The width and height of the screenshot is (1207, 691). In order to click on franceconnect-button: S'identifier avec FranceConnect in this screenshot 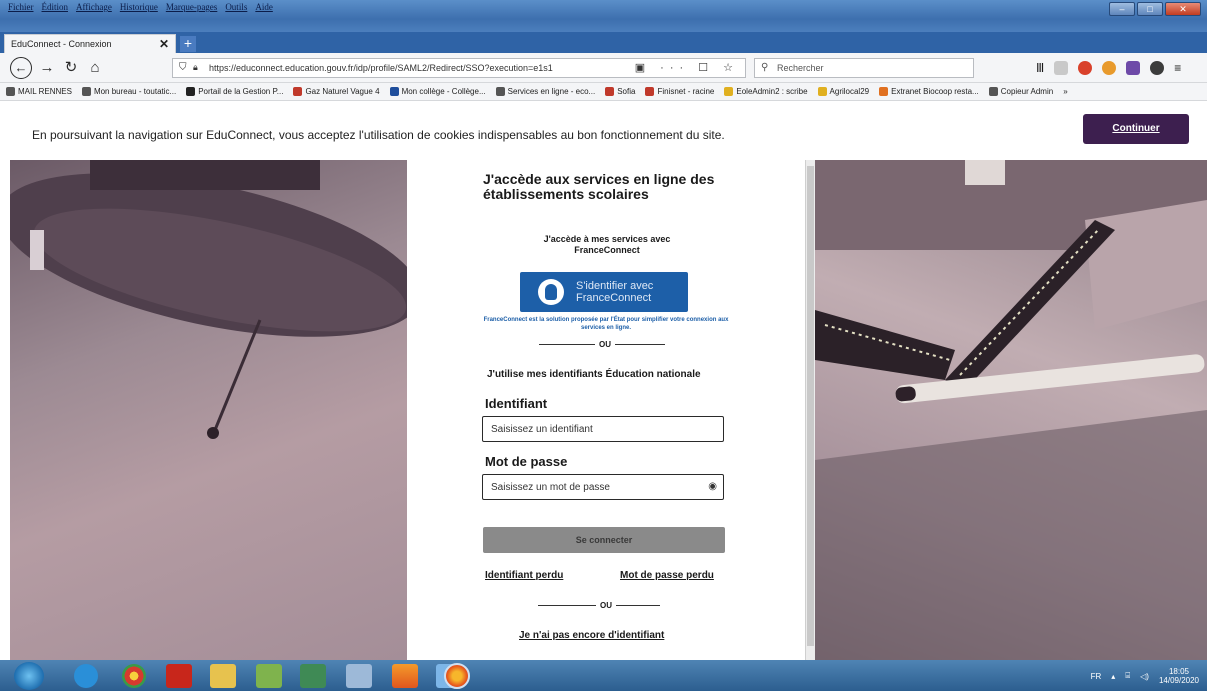, I will do `click(604, 292)`.